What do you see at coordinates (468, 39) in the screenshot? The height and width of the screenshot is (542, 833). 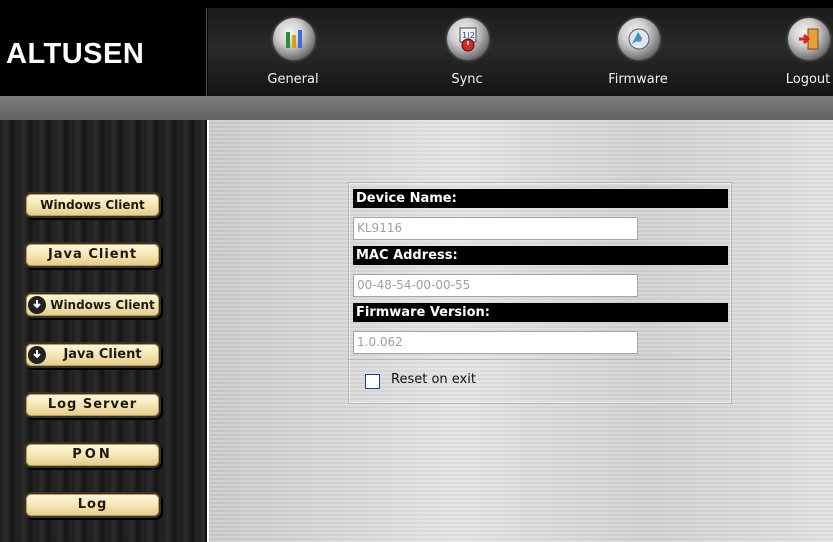 I see `sync-icon: 1|2` at bounding box center [468, 39].